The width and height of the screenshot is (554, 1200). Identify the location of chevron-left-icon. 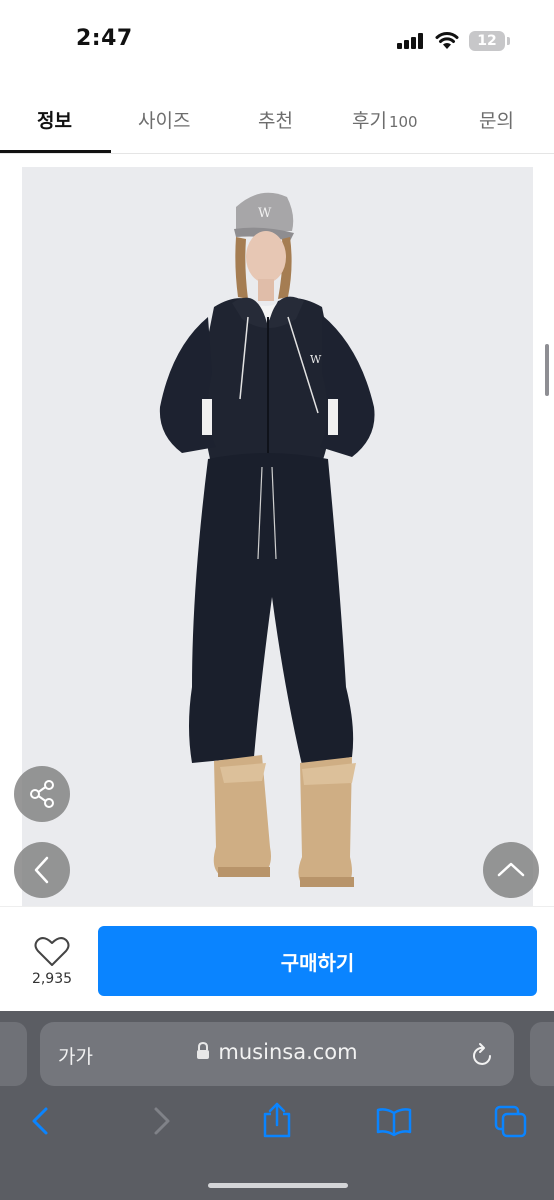
(41, 870).